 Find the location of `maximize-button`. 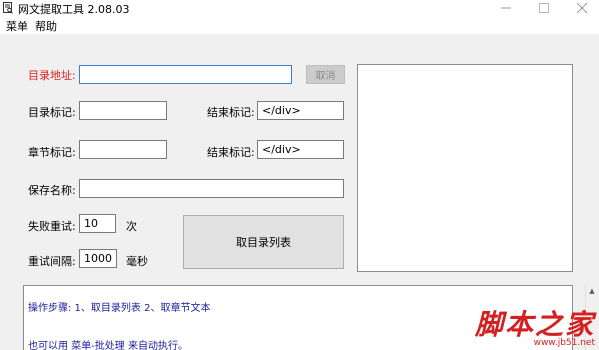

maximize-button is located at coordinates (544, 8).